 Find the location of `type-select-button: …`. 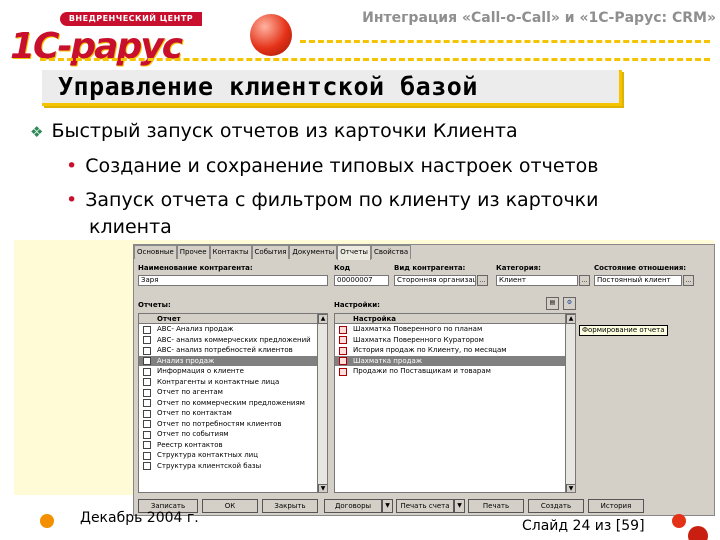

type-select-button: … is located at coordinates (482, 280).